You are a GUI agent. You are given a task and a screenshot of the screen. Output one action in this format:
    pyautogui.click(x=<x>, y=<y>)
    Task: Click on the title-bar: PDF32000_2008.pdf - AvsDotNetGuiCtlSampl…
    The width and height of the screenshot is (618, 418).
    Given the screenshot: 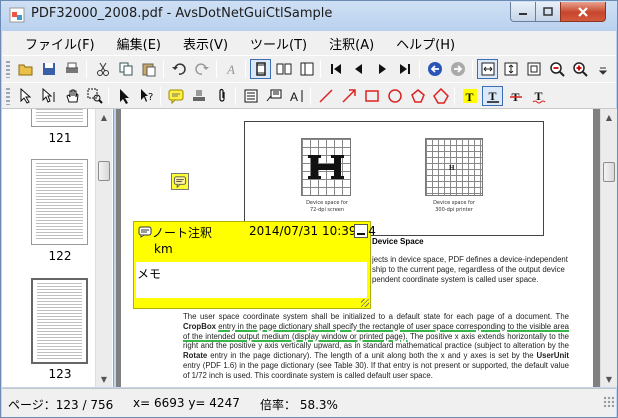 What is the action you would take?
    pyautogui.click(x=309, y=15)
    